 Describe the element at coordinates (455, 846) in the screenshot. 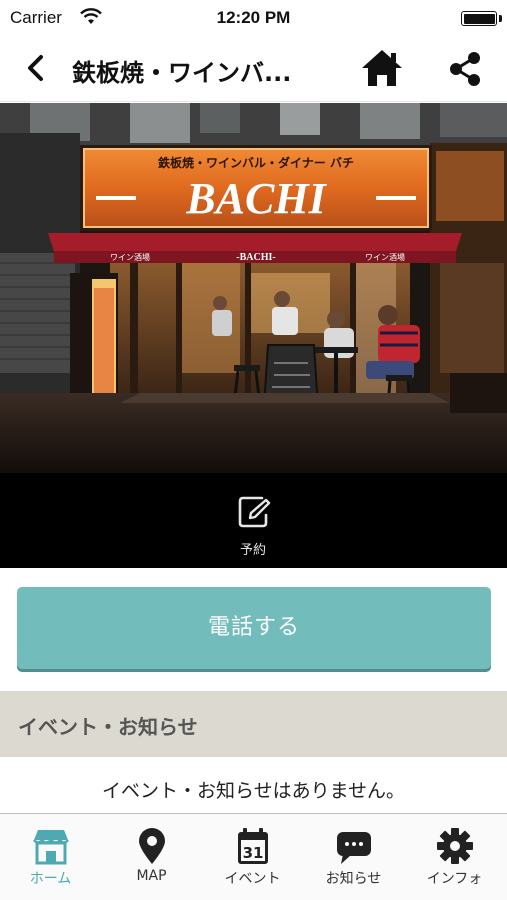

I see `gear-icon` at that location.